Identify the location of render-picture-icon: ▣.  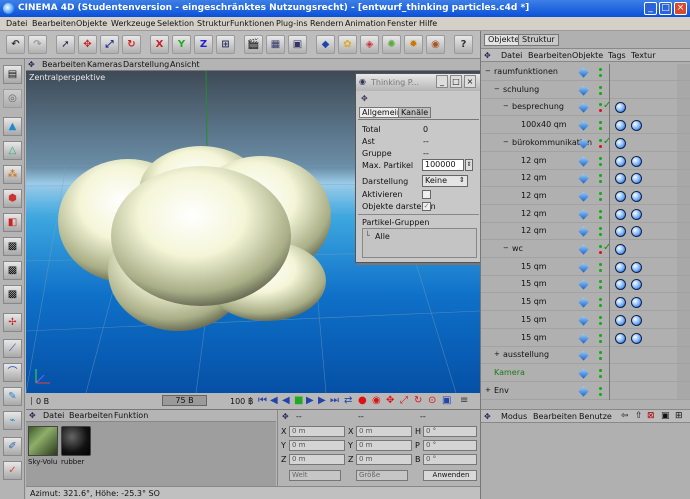
(297, 44).